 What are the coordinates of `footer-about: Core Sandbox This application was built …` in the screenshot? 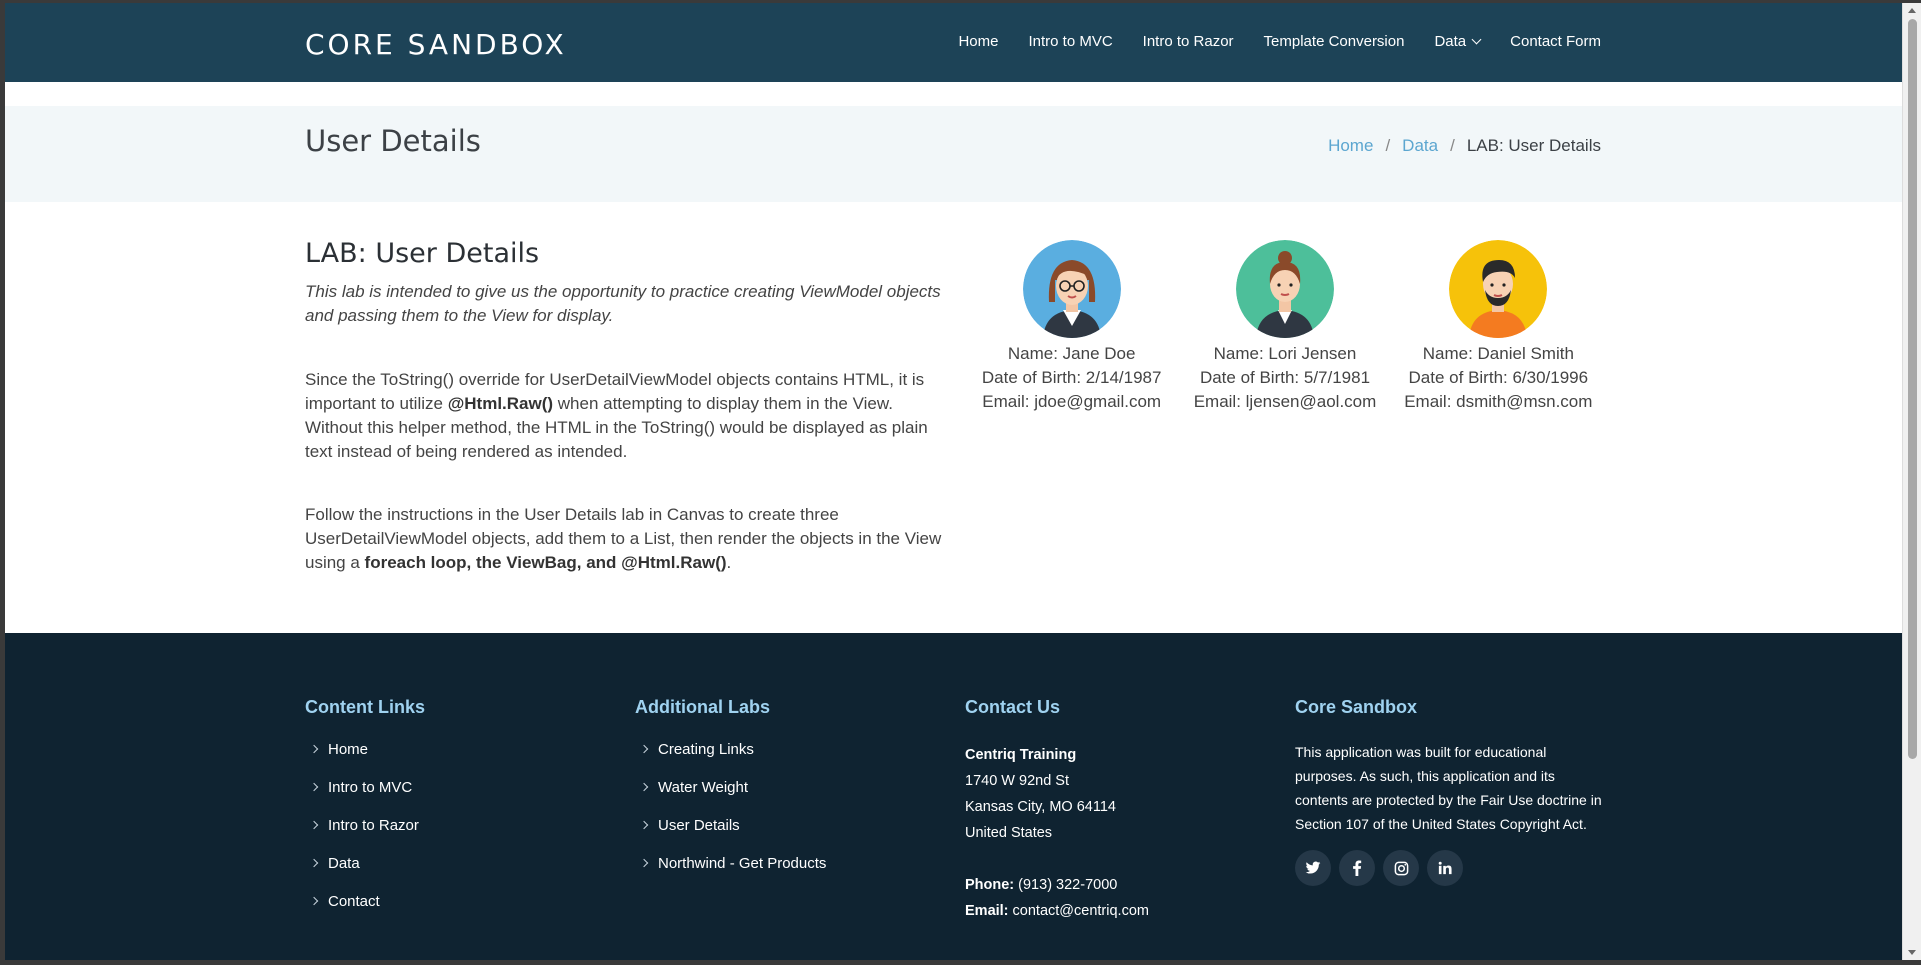 It's located at (1450, 791).